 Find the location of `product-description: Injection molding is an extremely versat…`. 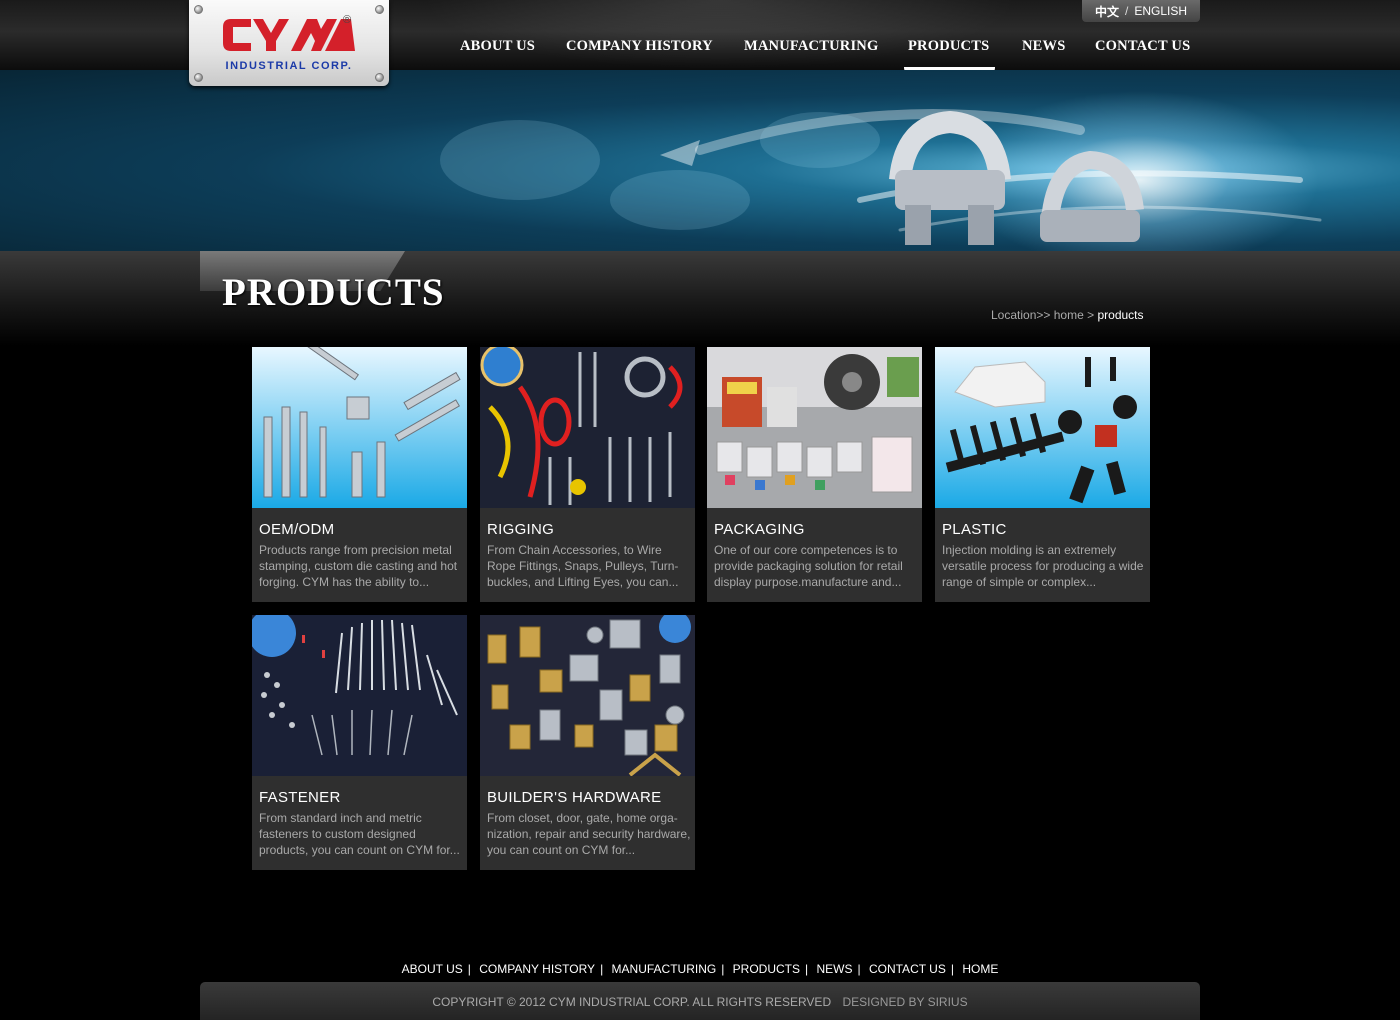

product-description: Injection molding is an extremely versat… is located at coordinates (1043, 566).